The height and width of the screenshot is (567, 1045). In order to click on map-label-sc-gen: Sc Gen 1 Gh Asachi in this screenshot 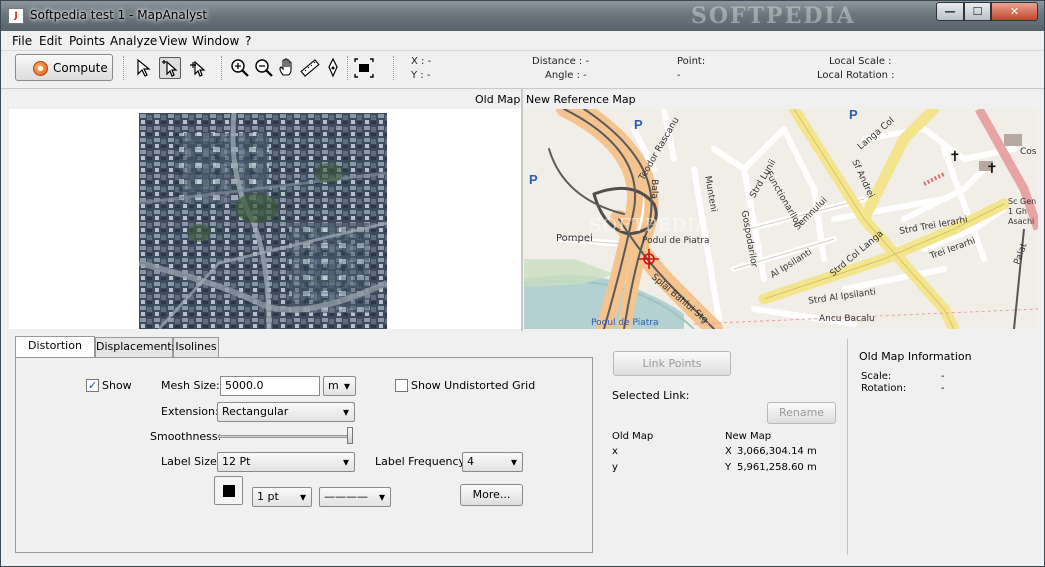, I will do `click(1022, 211)`.